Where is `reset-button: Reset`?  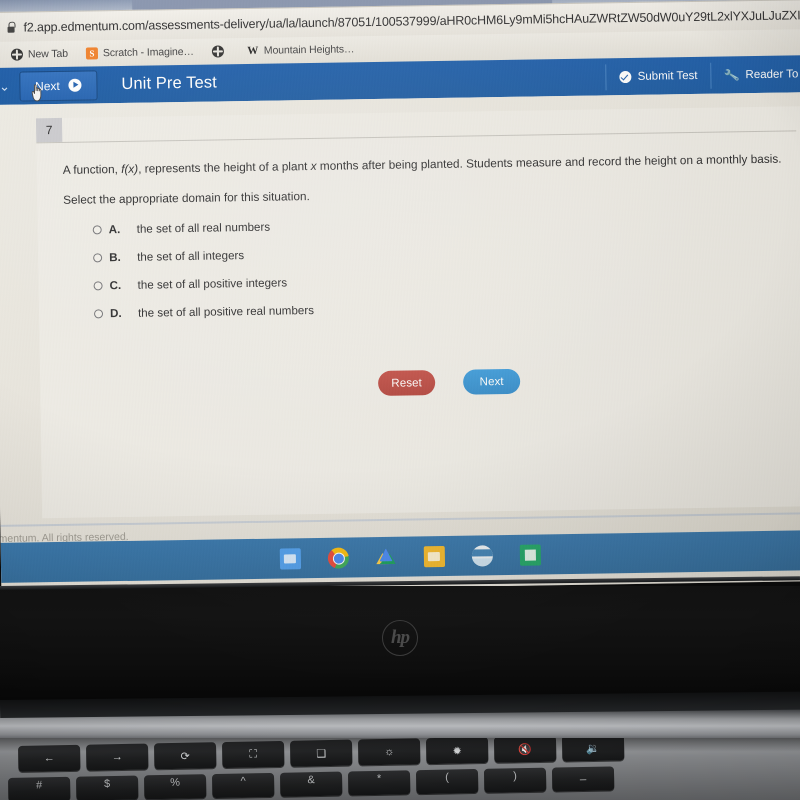 reset-button: Reset is located at coordinates (406, 383).